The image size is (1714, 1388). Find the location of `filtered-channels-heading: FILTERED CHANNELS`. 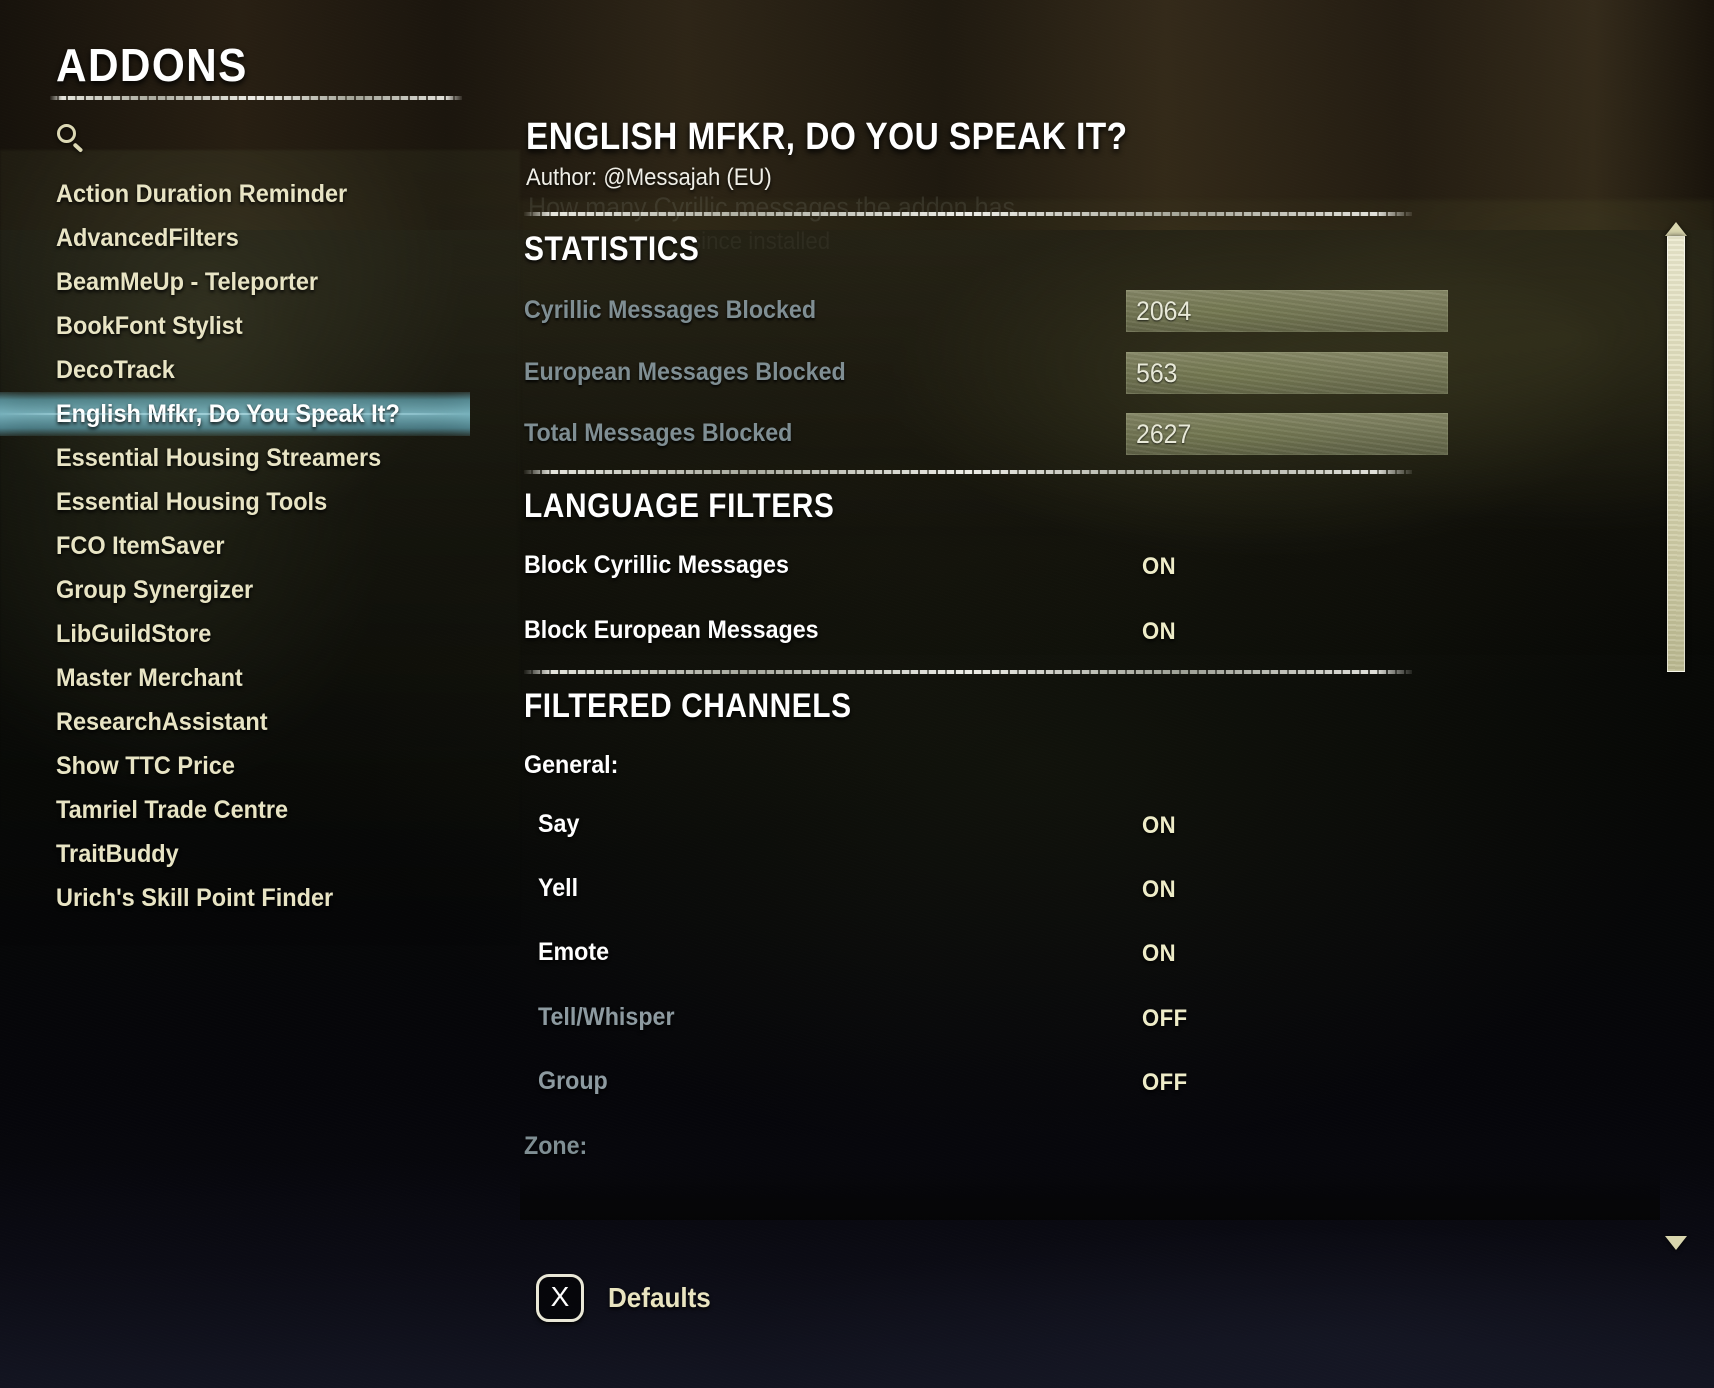

filtered-channels-heading: FILTERED CHANNELS is located at coordinates (688, 706).